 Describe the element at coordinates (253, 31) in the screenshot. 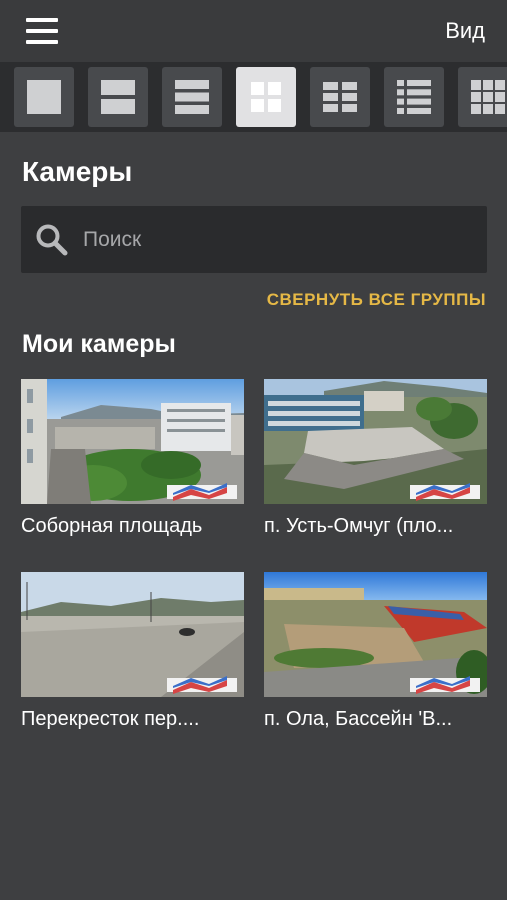

I see `top-bar: Вид` at that location.